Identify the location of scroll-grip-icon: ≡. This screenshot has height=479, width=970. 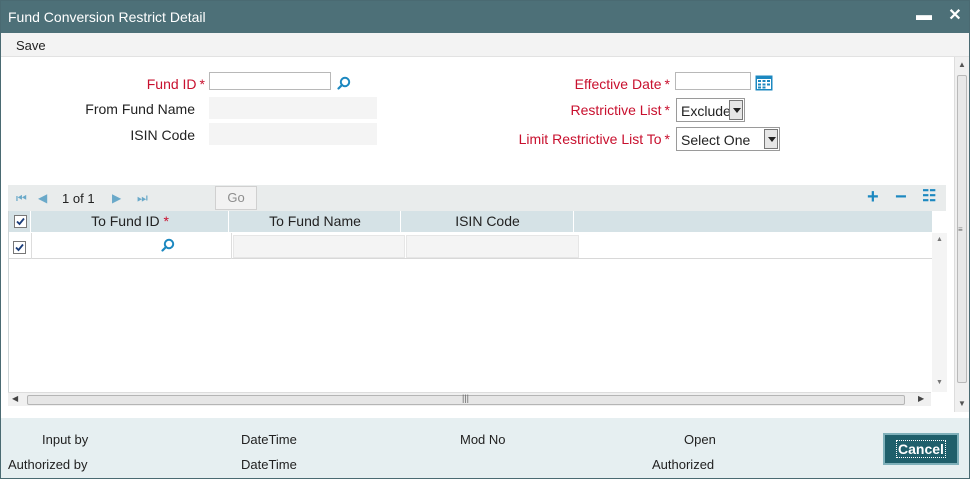
(960, 229).